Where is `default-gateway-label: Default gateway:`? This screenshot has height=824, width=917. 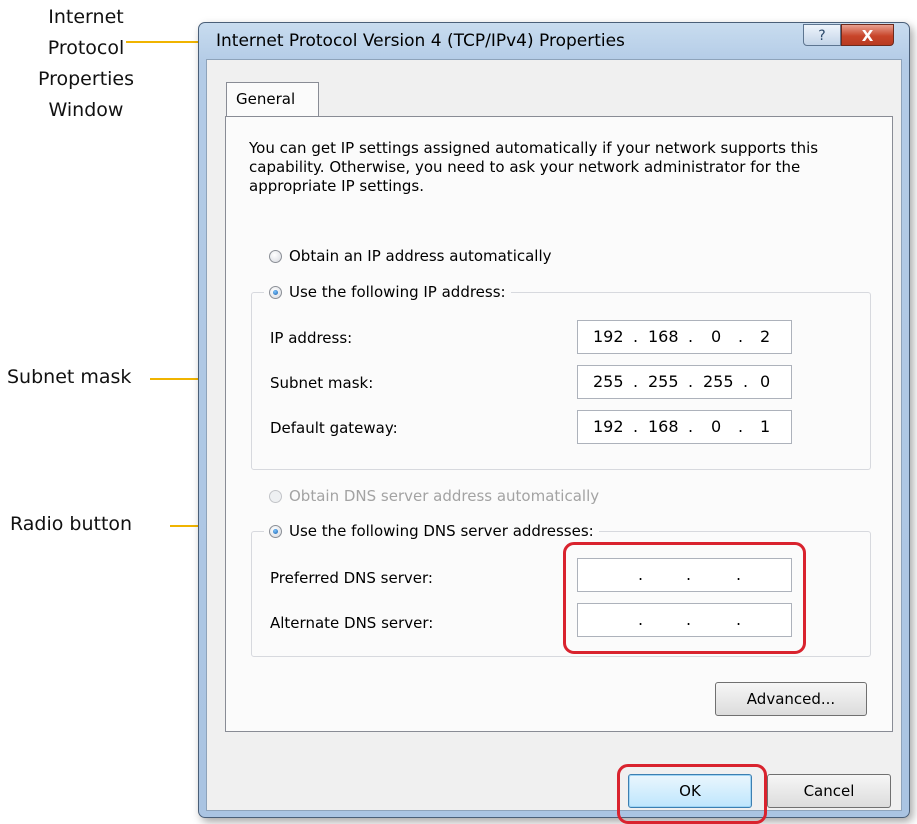
default-gateway-label: Default gateway: is located at coordinates (334, 428).